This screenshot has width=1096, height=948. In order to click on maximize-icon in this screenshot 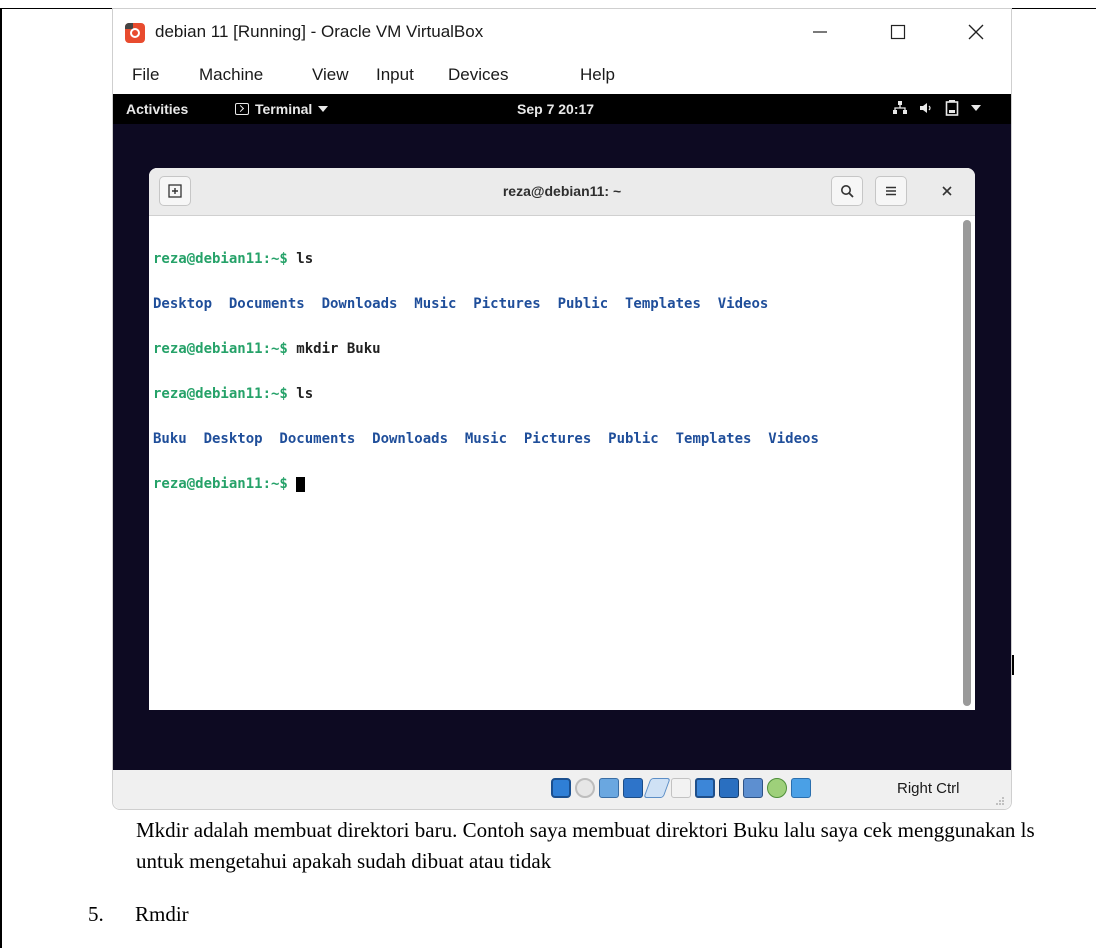, I will do `click(898, 32)`.